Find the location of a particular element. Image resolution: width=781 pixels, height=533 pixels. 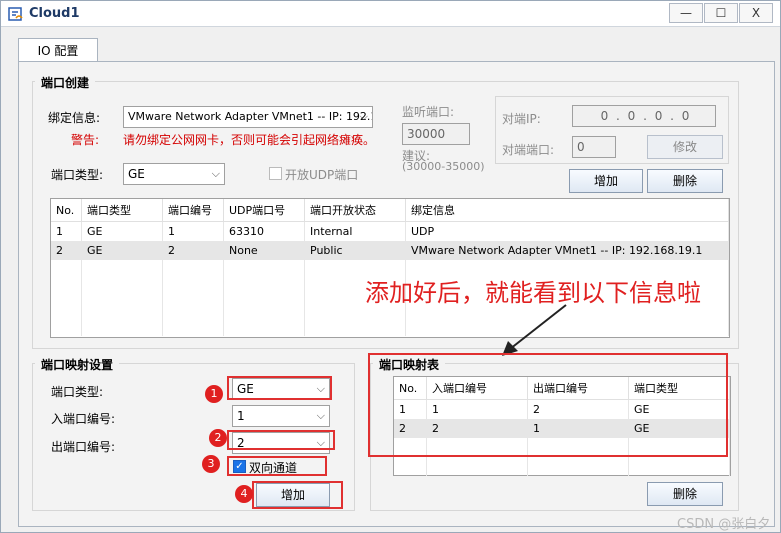

delete-port-button: 删除 is located at coordinates (685, 181).